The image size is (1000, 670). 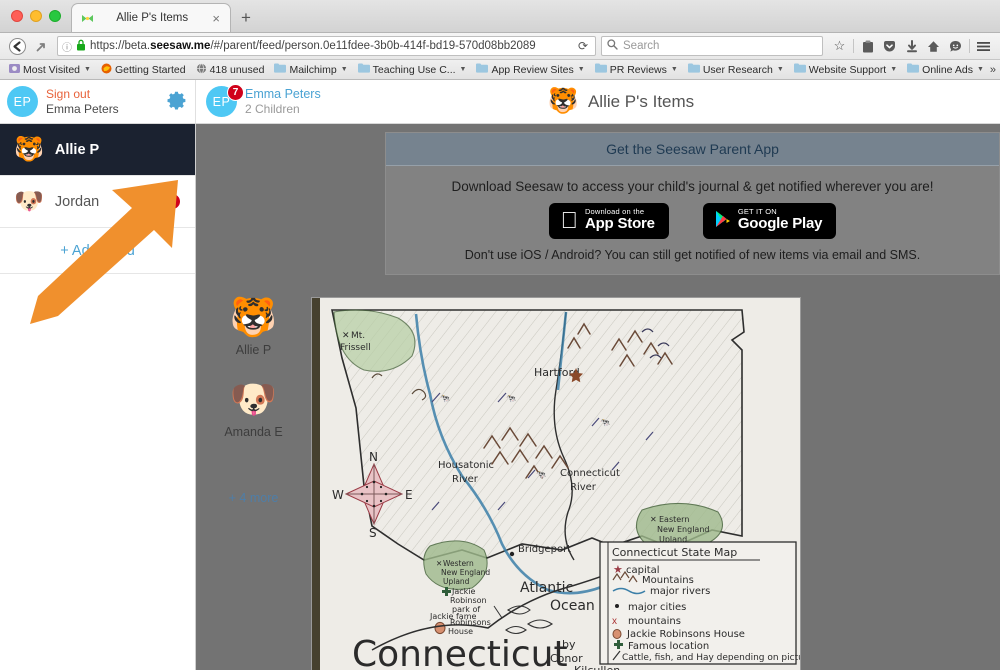 What do you see at coordinates (569, 644) in the screenshot?
I see `svg-text: by` at bounding box center [569, 644].